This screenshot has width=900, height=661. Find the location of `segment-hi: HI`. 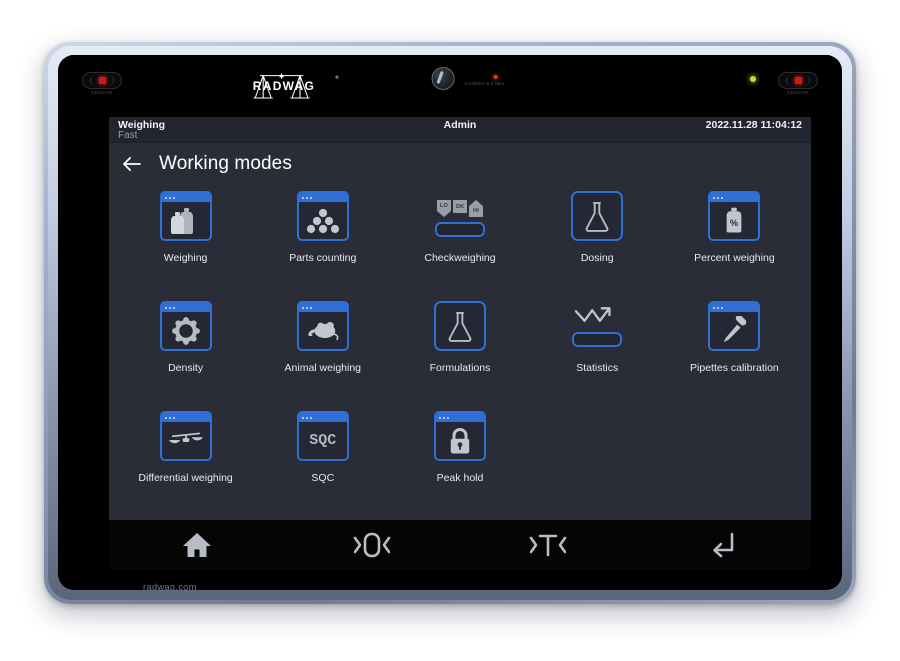

segment-hi: HI is located at coordinates (475, 208).